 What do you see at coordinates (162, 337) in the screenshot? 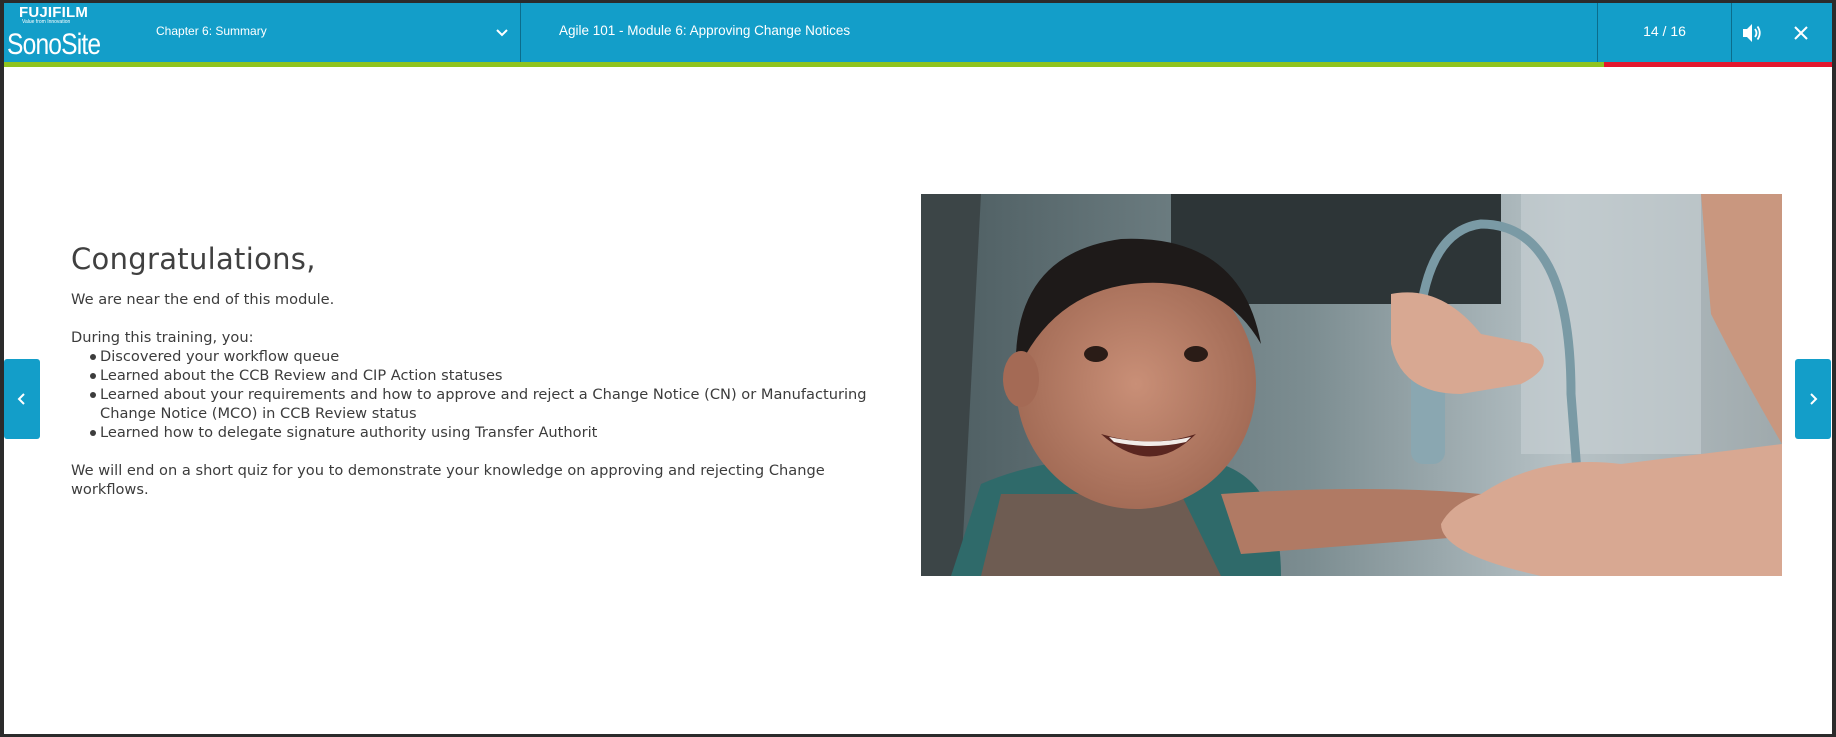
I see `during-text: During this training, you:` at bounding box center [162, 337].